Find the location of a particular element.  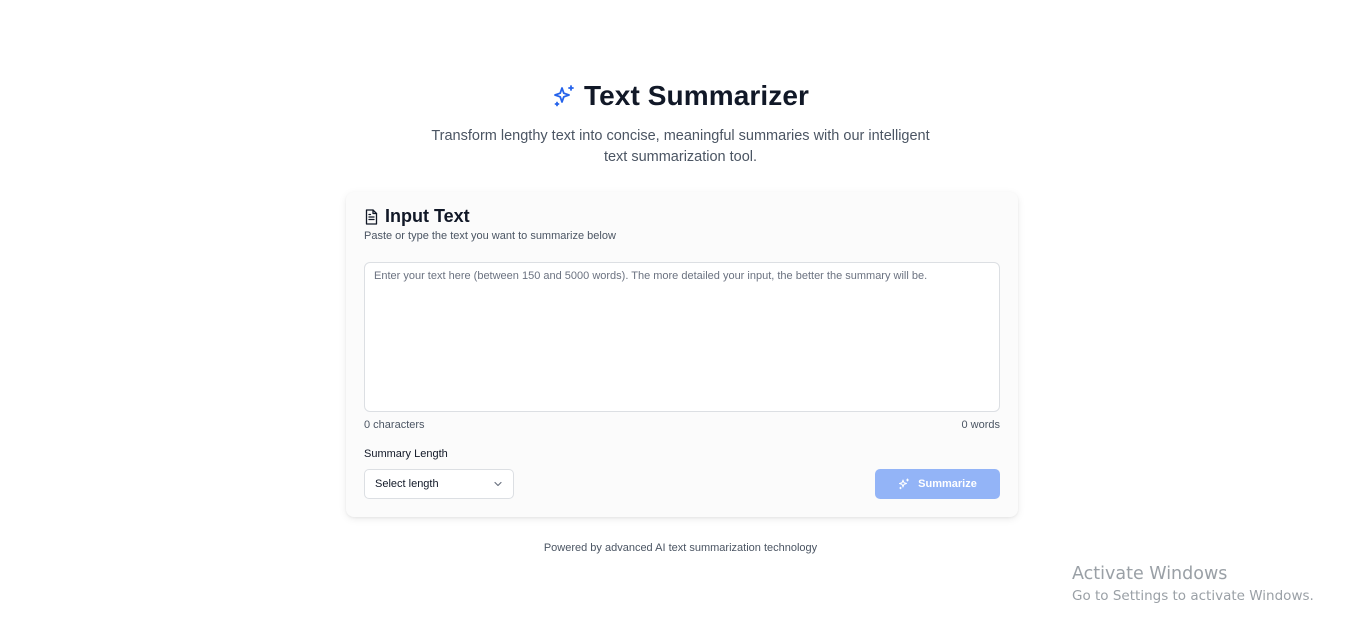

card-title-row: Input Text is located at coordinates (417, 216).